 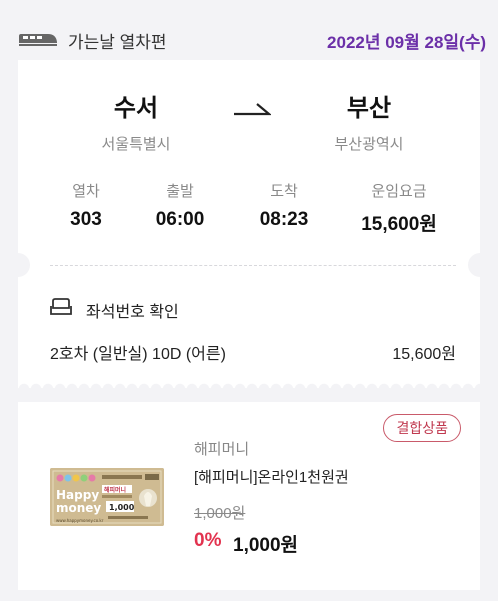 I want to click on info-fare-value: 15,600원, so click(x=399, y=224).